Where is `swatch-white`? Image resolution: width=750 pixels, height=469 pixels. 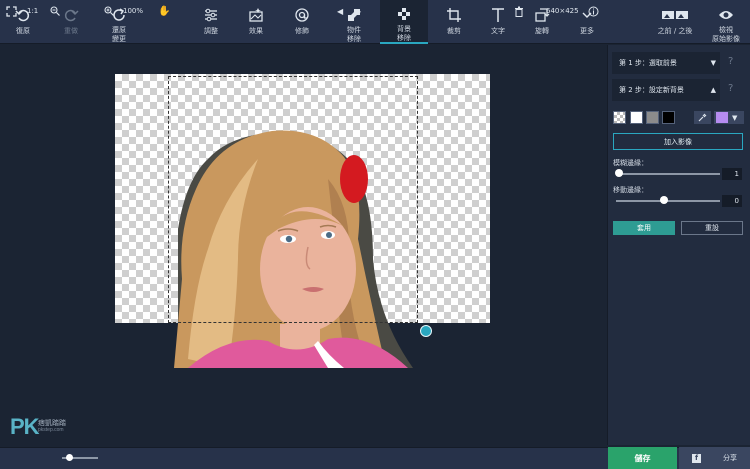 swatch-white is located at coordinates (636, 117).